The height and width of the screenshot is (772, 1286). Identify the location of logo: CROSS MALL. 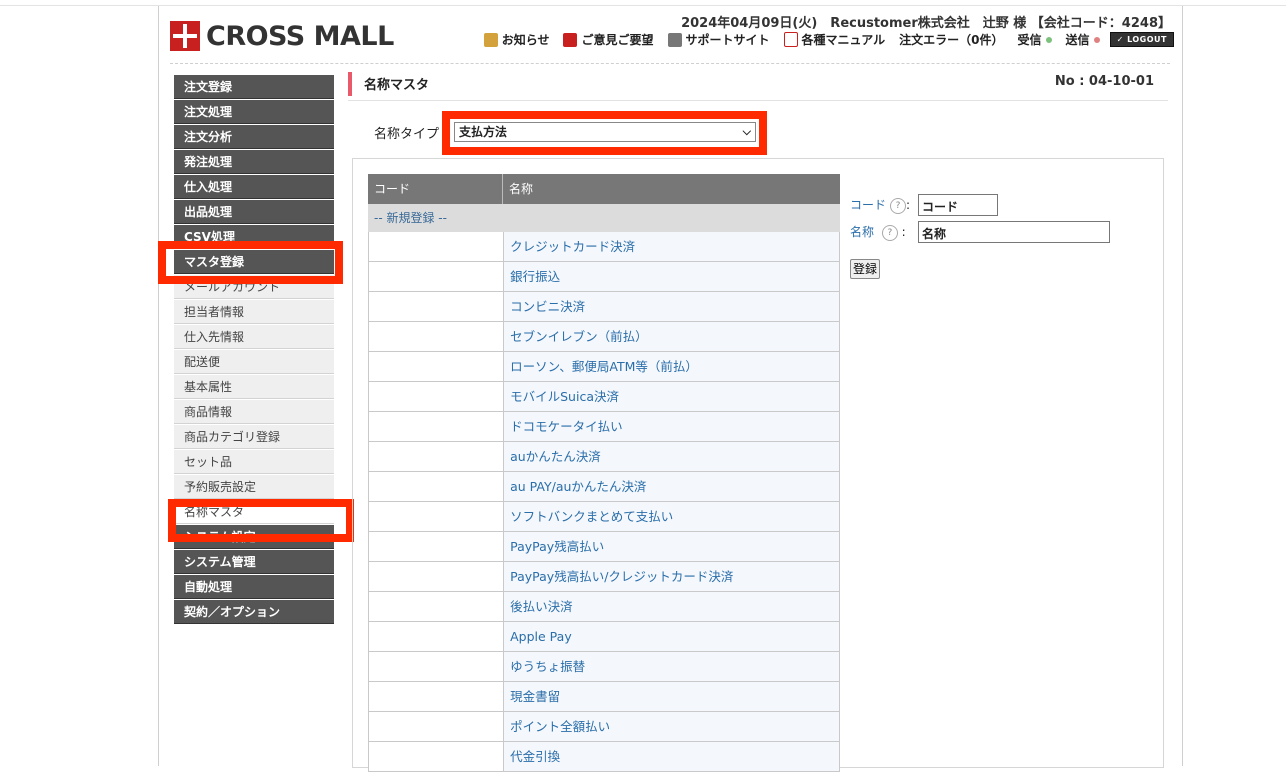
(282, 36).